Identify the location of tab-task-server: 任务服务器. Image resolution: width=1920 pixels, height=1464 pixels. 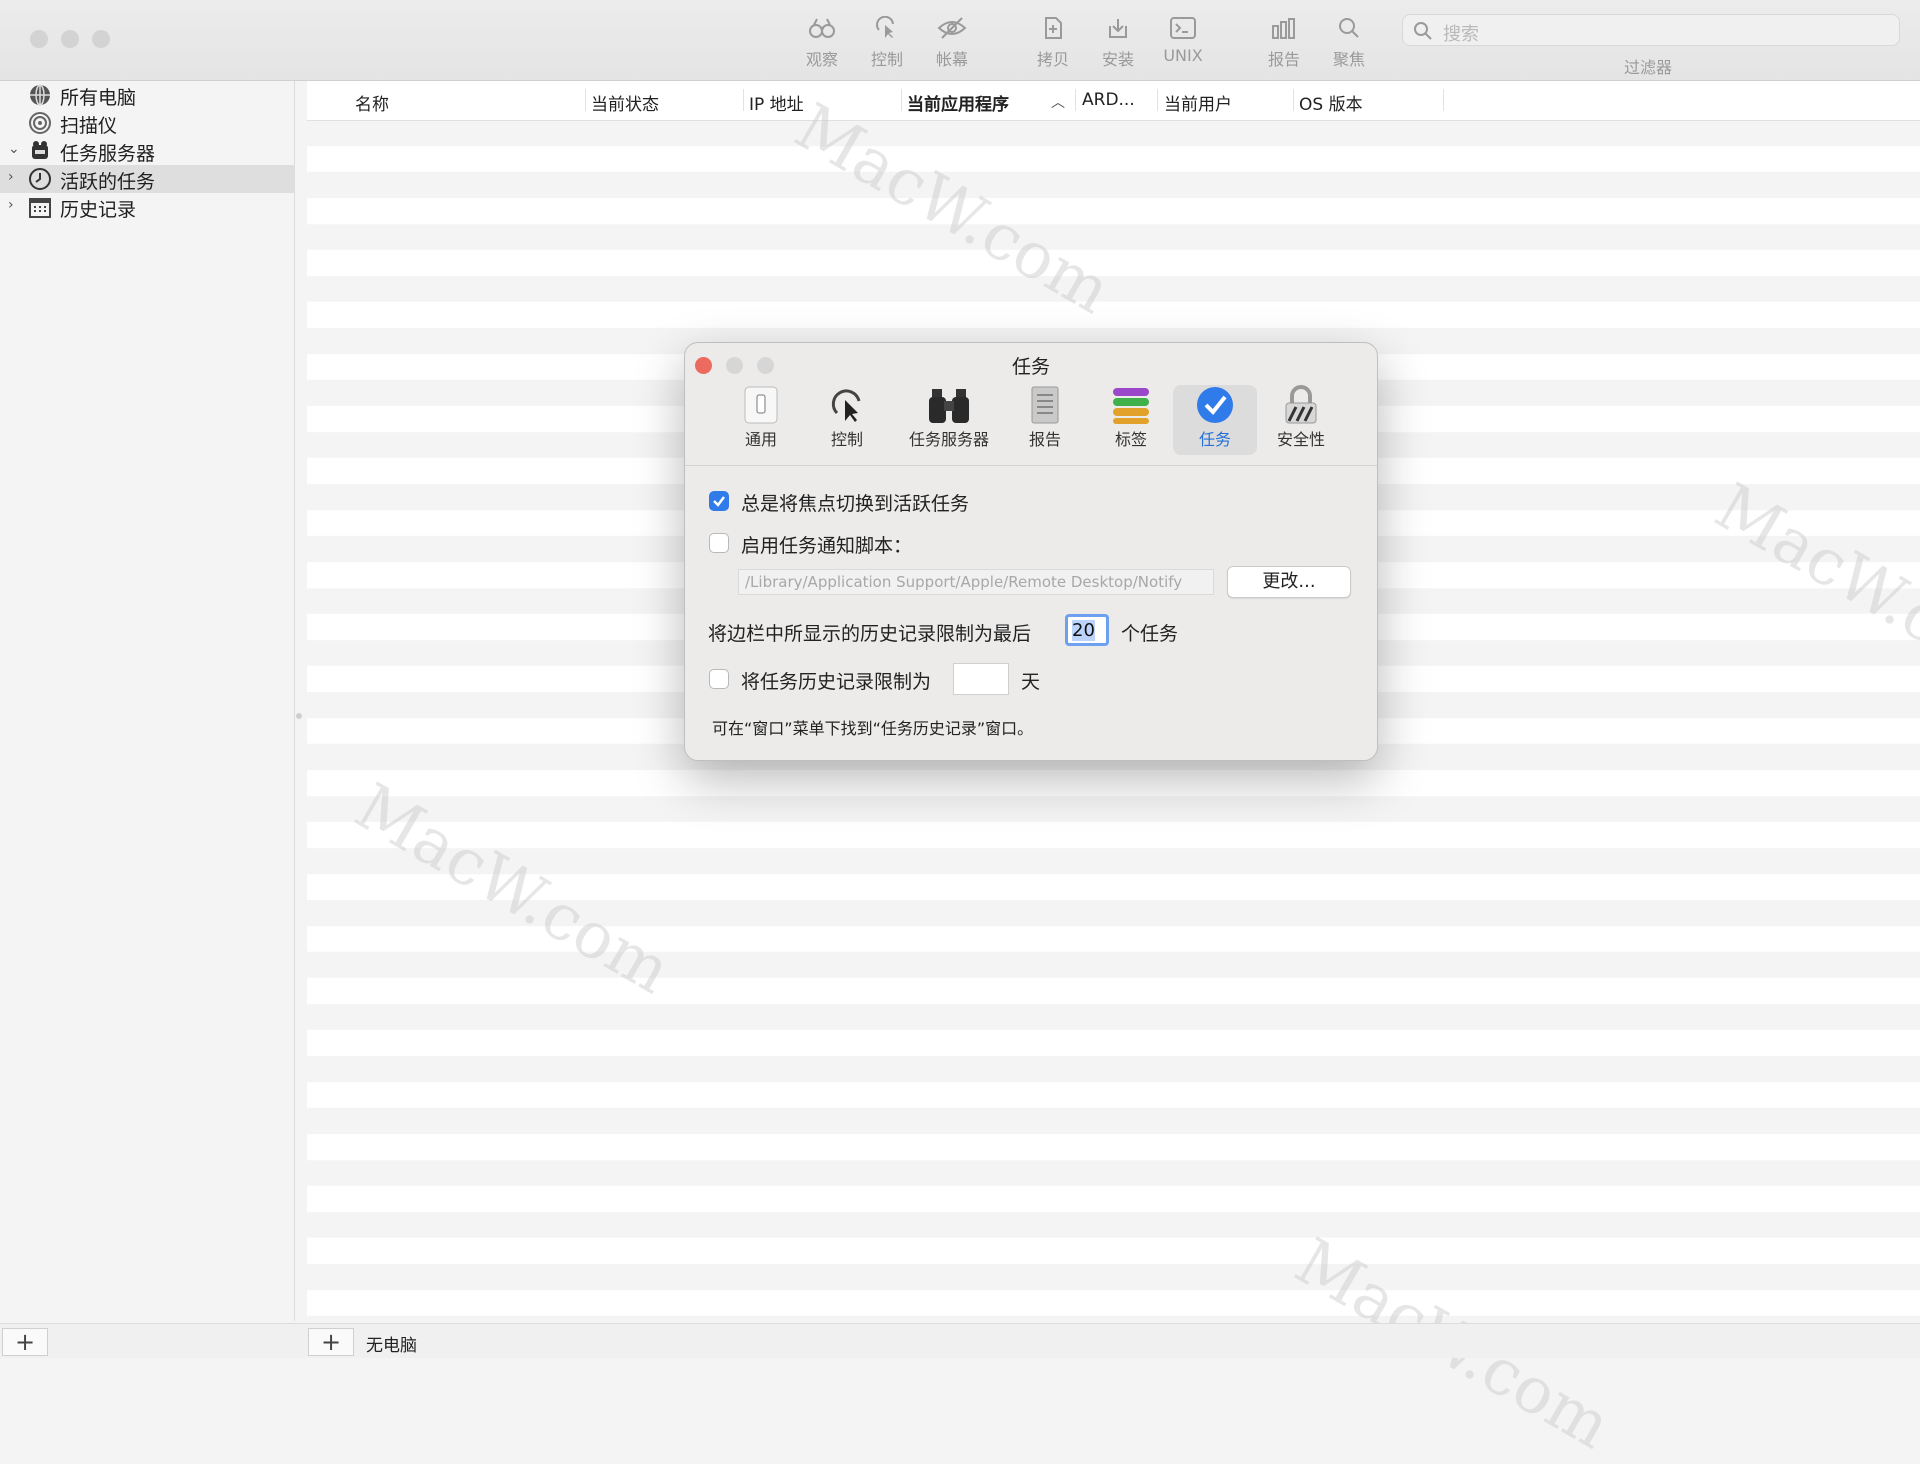
(949, 420).